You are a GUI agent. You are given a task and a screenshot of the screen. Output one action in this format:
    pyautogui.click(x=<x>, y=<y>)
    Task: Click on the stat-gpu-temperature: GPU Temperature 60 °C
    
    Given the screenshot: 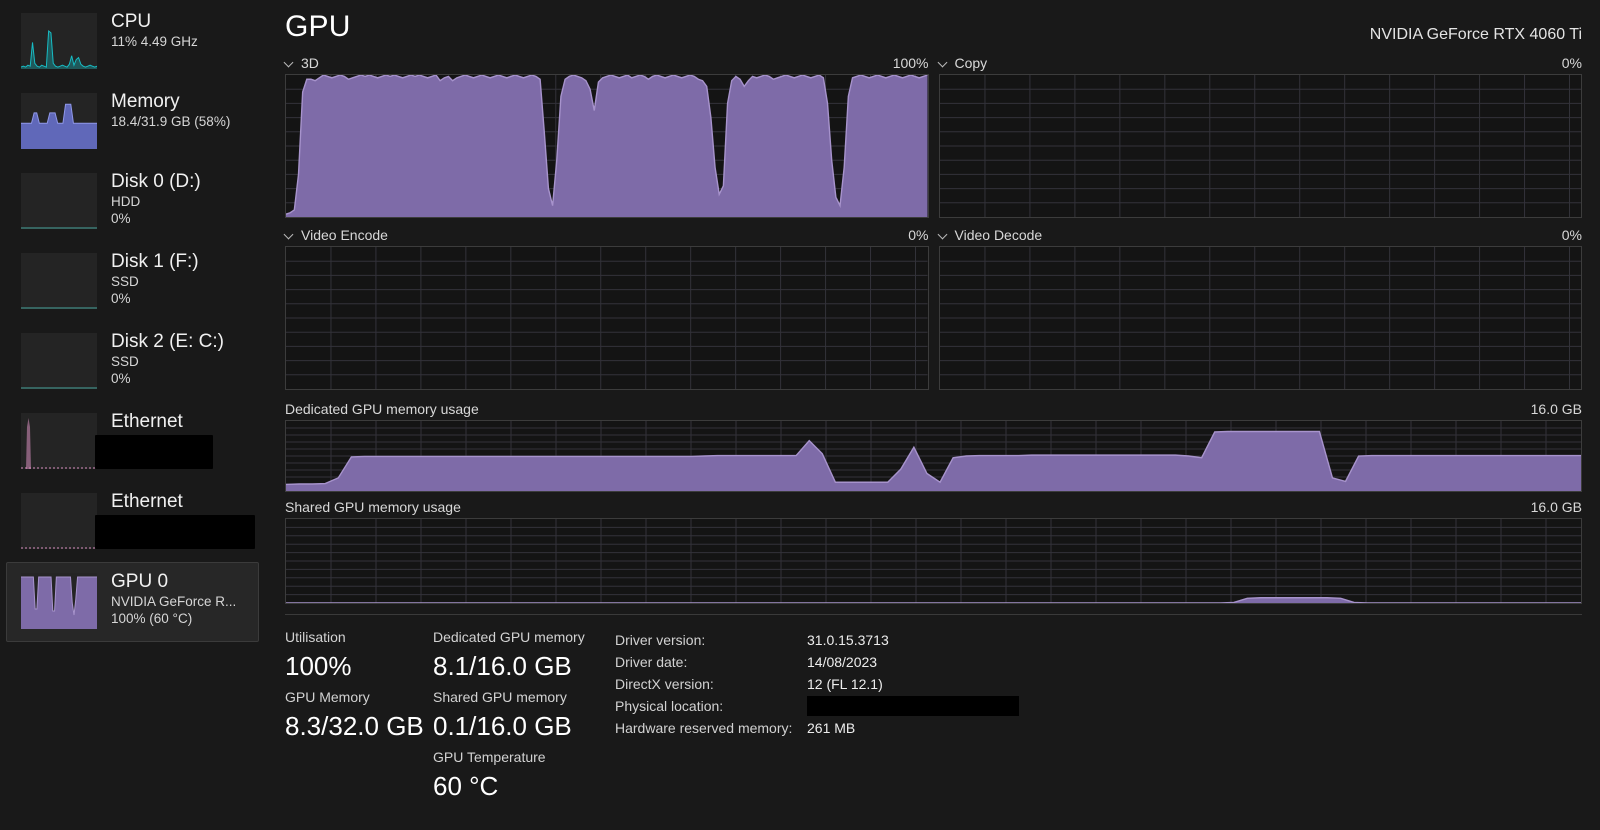 What is the action you would take?
    pyautogui.click(x=524, y=776)
    